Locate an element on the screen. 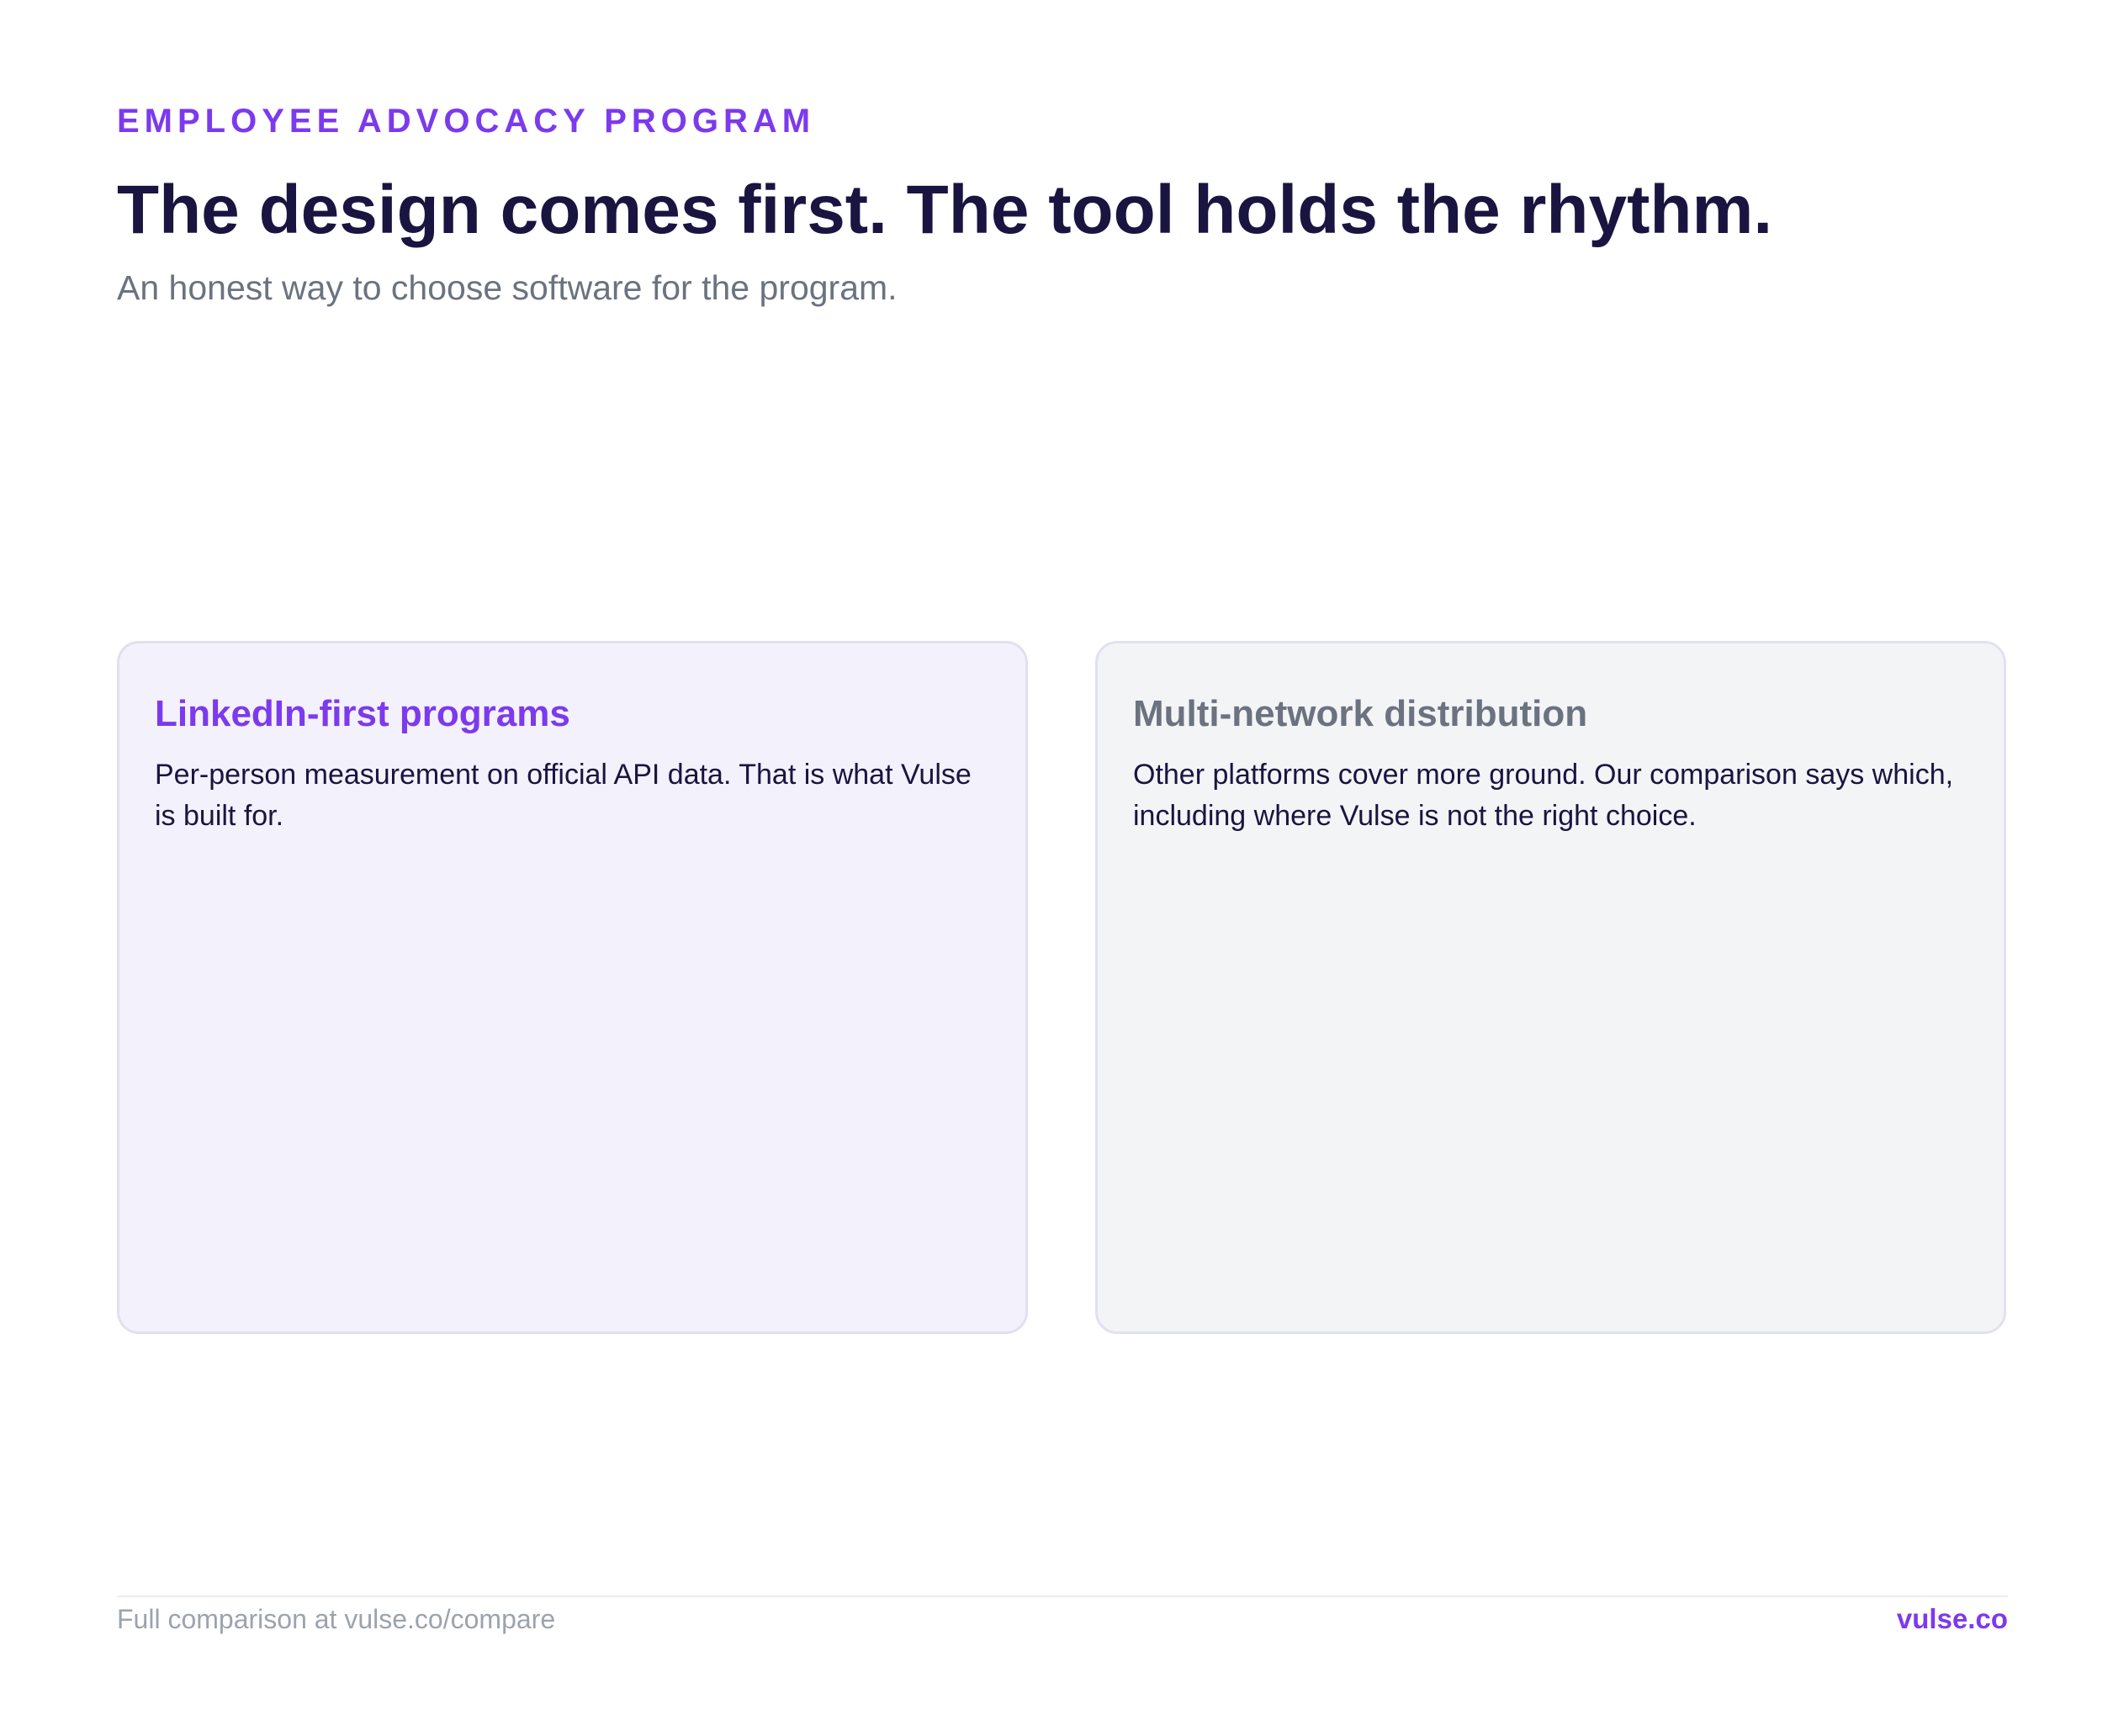  footer-brand-link: vulse.co is located at coordinates (1952, 1619).